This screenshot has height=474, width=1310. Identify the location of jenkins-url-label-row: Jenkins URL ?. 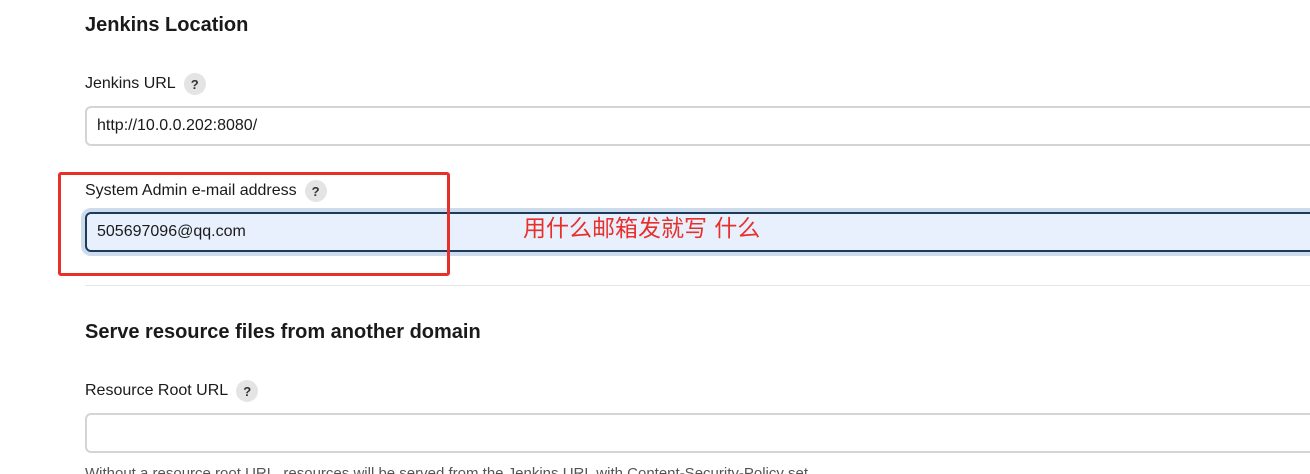
(145, 84).